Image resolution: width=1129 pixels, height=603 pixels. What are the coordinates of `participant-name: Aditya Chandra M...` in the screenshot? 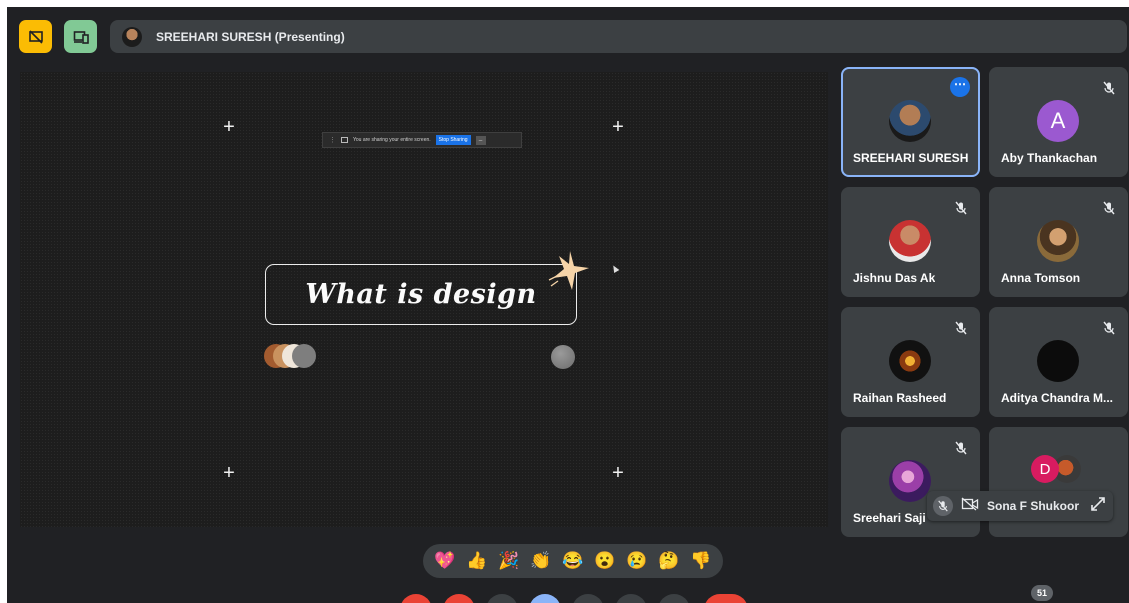 It's located at (1057, 398).